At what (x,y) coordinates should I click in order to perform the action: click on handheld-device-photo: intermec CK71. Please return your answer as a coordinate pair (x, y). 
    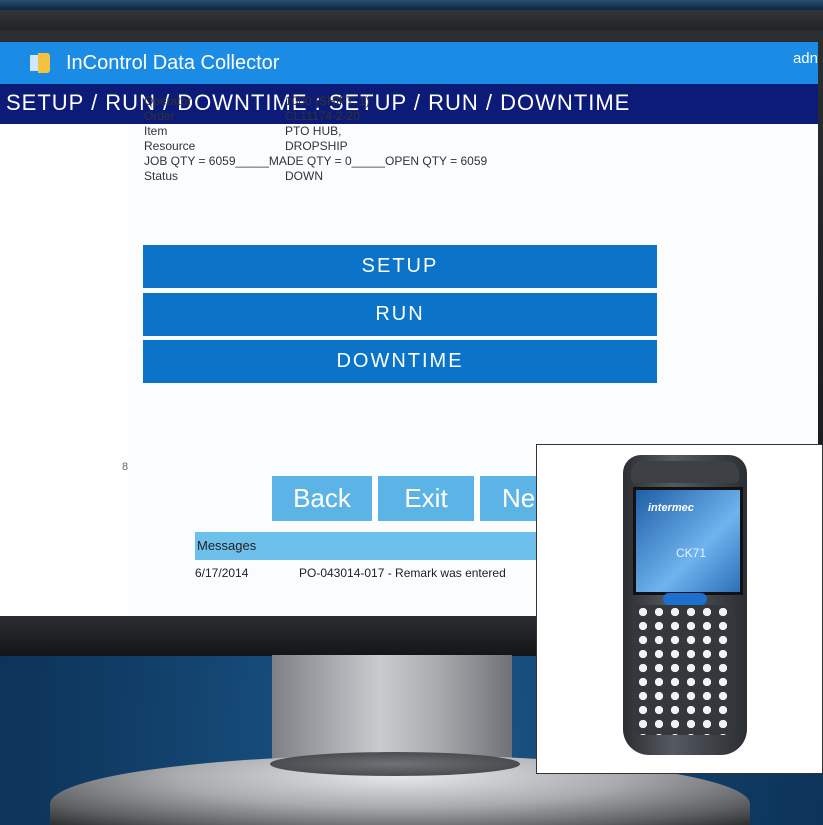
    Looking at the image, I should click on (679, 609).